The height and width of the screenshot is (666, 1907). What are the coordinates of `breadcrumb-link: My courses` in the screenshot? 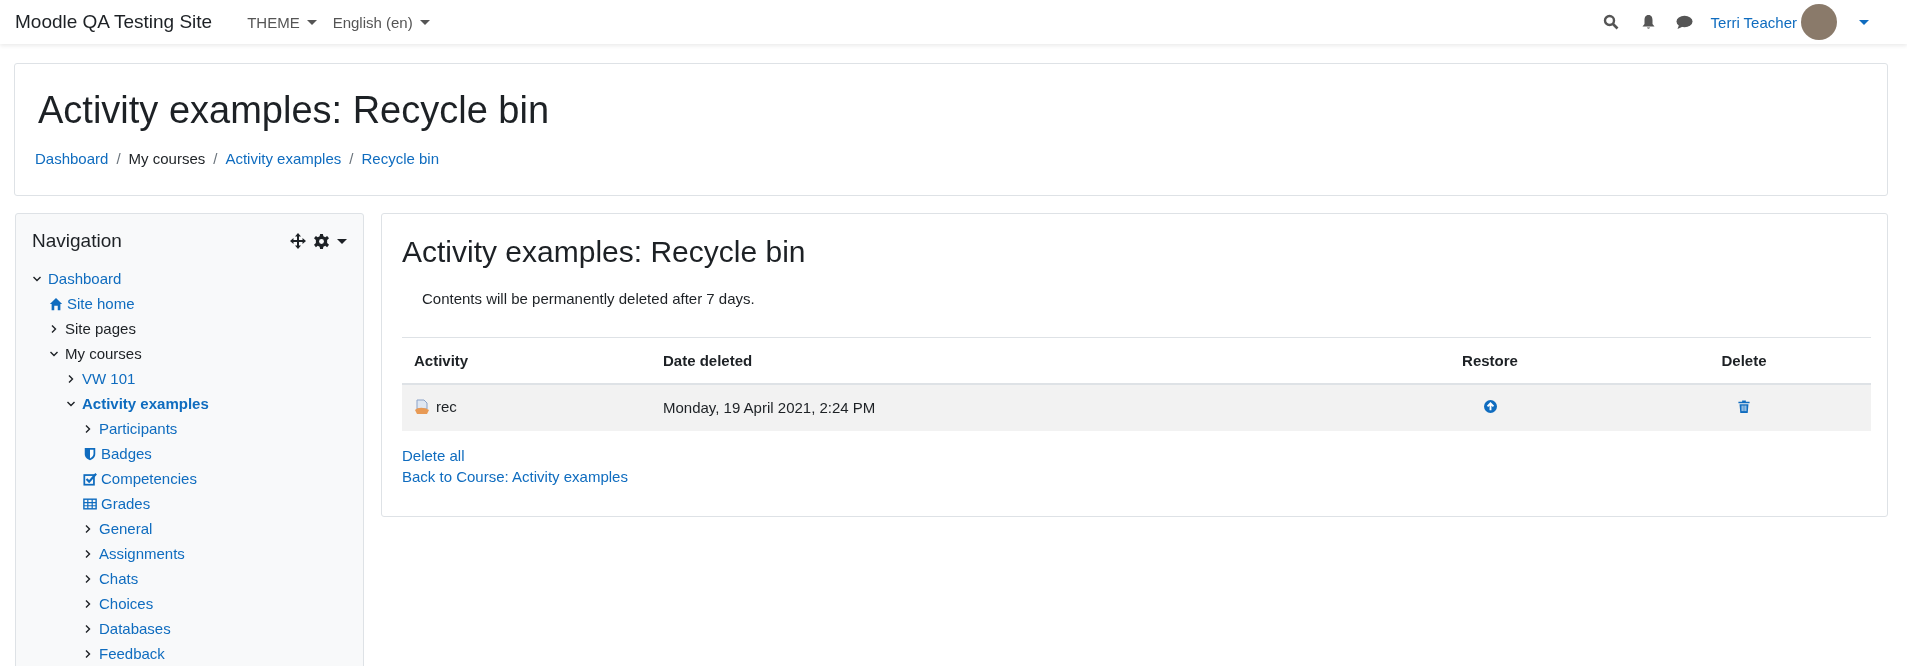 It's located at (167, 158).